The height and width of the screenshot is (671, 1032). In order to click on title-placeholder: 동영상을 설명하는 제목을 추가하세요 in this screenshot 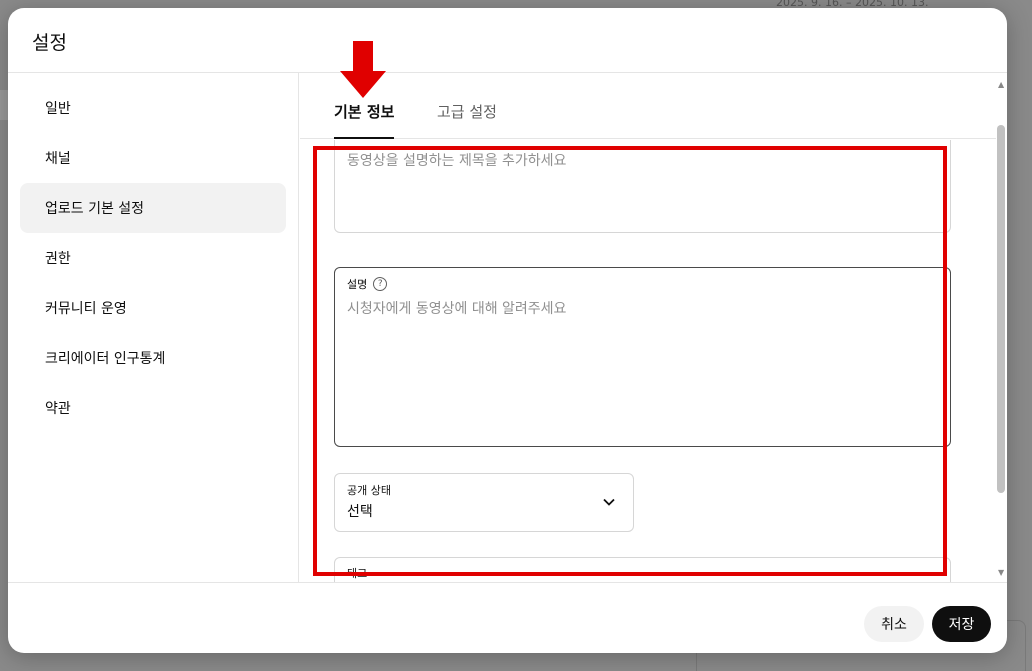, I will do `click(457, 161)`.